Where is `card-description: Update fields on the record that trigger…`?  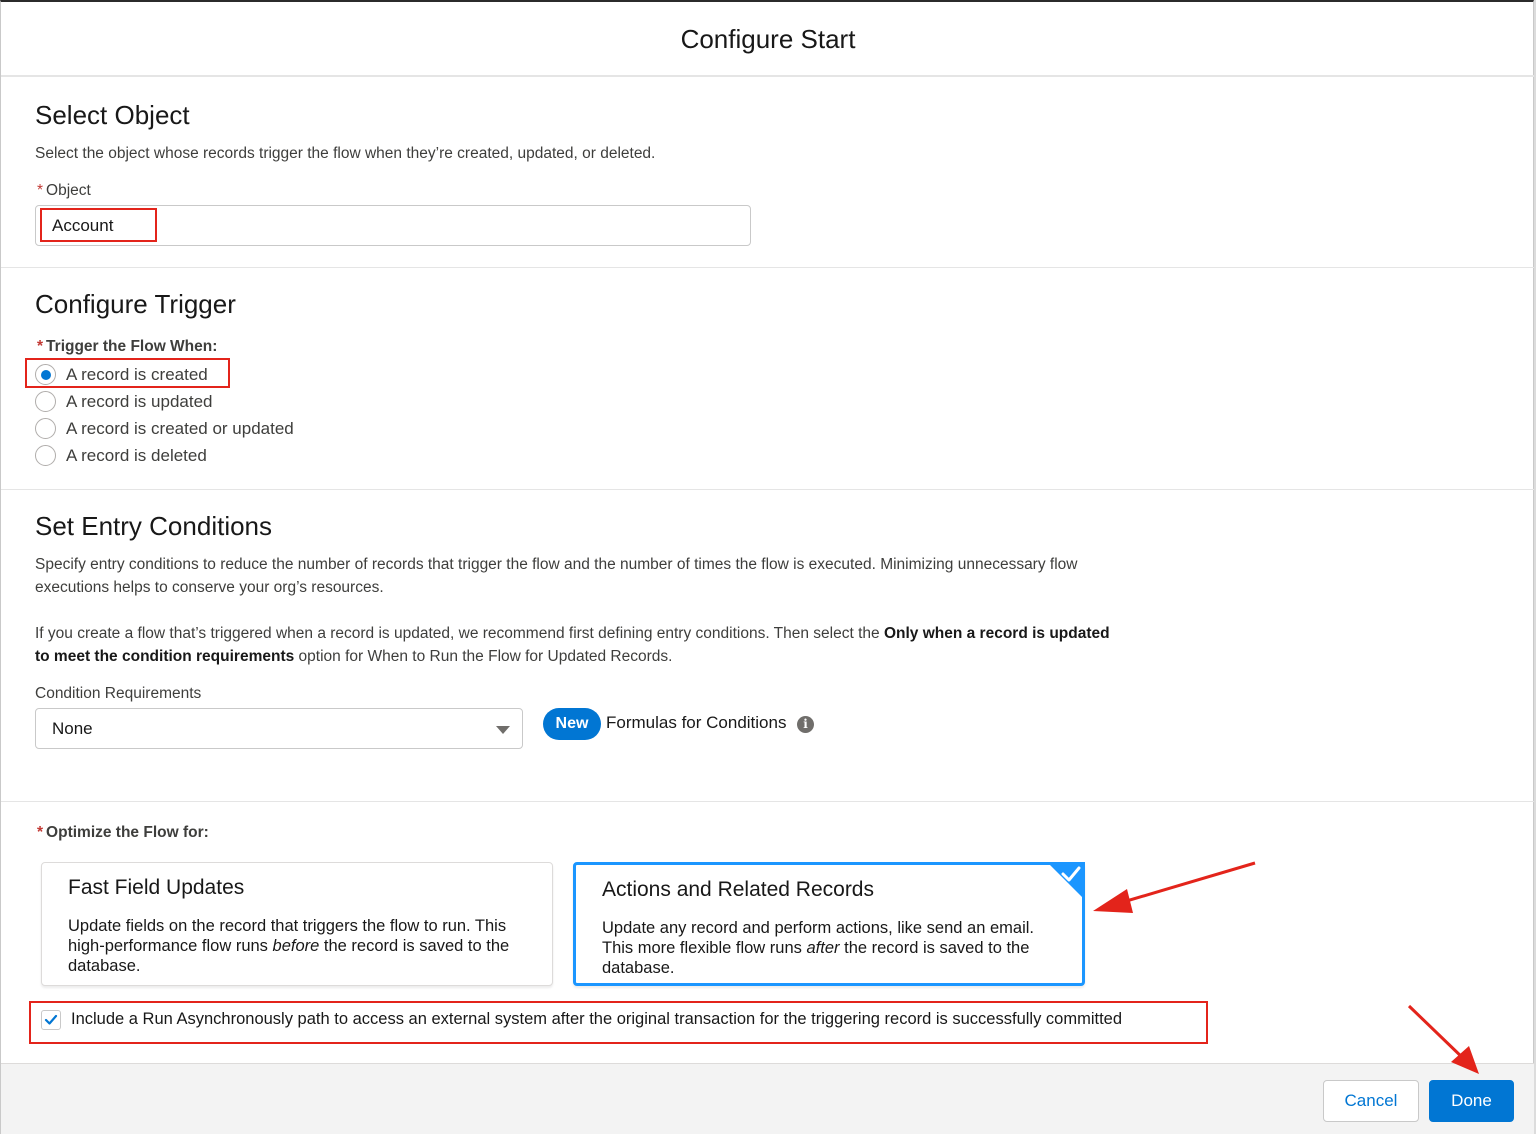
card-description: Update fields on the record that trigger… is located at coordinates (289, 946).